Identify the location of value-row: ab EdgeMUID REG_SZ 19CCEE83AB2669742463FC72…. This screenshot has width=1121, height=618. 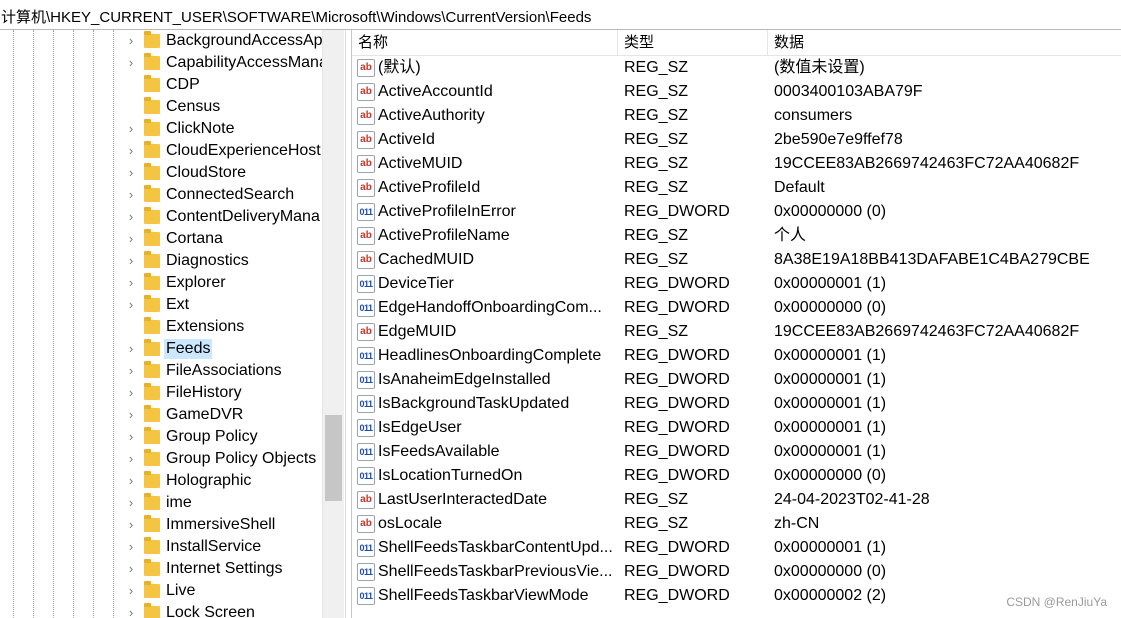
(736, 332).